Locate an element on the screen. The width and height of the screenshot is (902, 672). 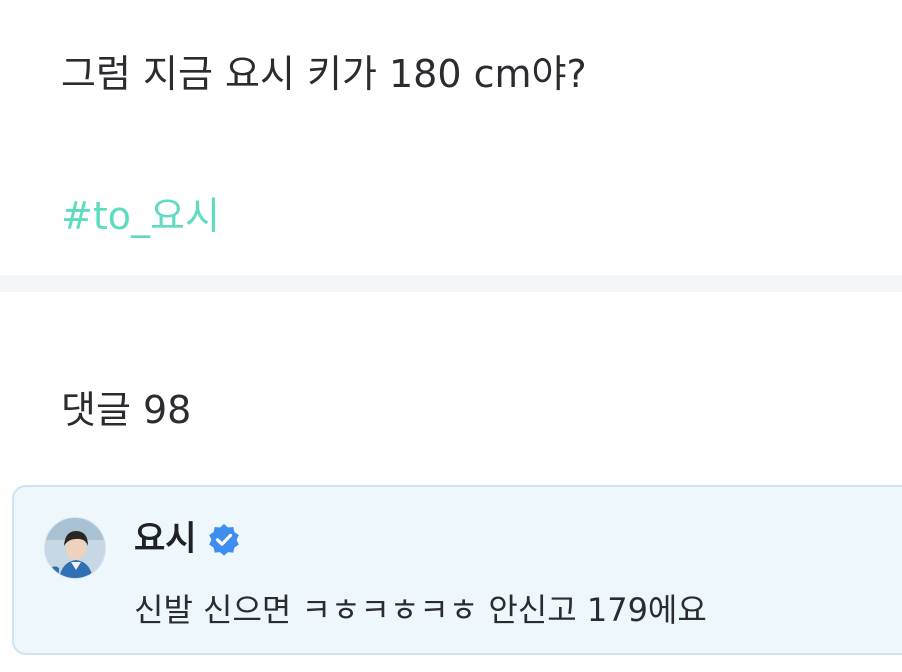
section-divider is located at coordinates (451, 283).